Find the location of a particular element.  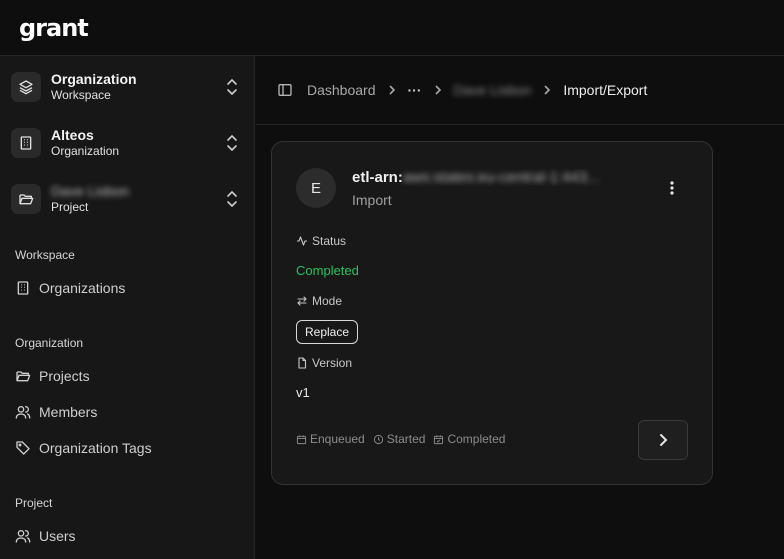

mode-label: Mode is located at coordinates (319, 301).